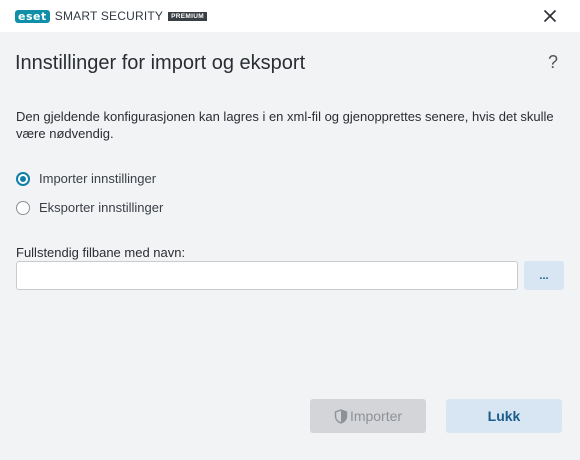  What do you see at coordinates (160, 63) in the screenshot?
I see `page-title: Innstillinger for import og eksport` at bounding box center [160, 63].